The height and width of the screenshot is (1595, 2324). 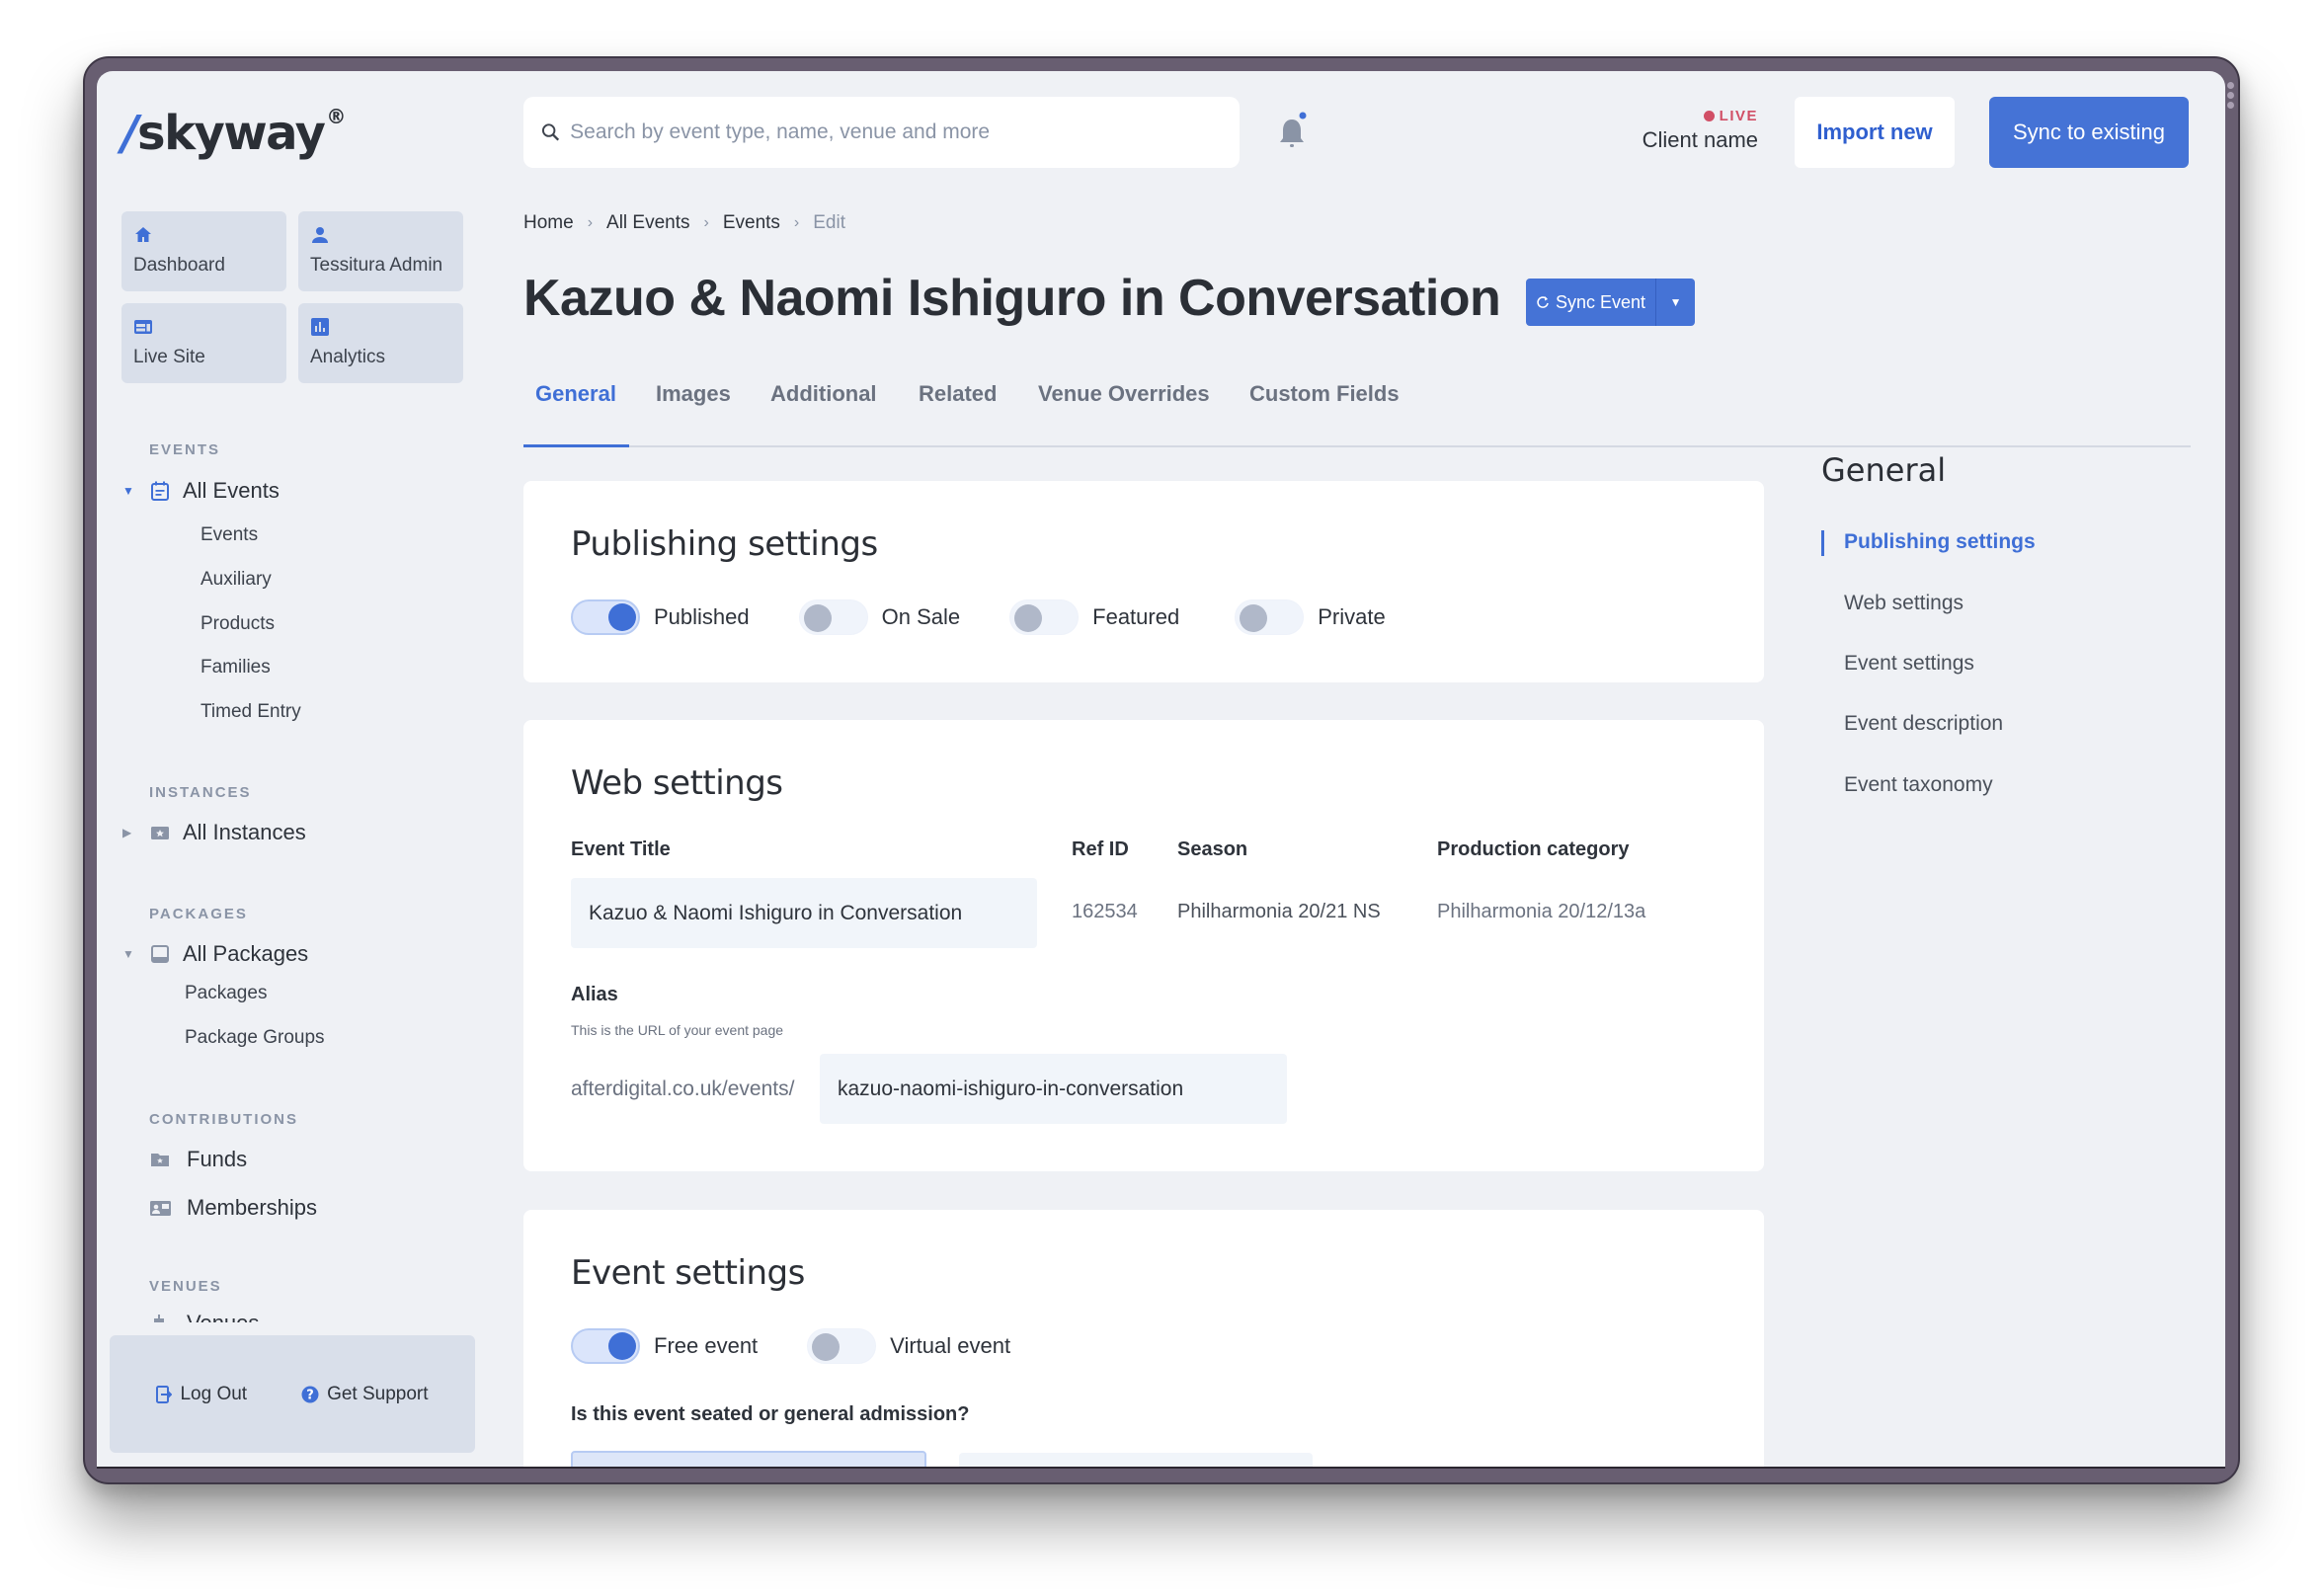 I want to click on toggle-virtual-event: Virtual event, so click(x=908, y=1346).